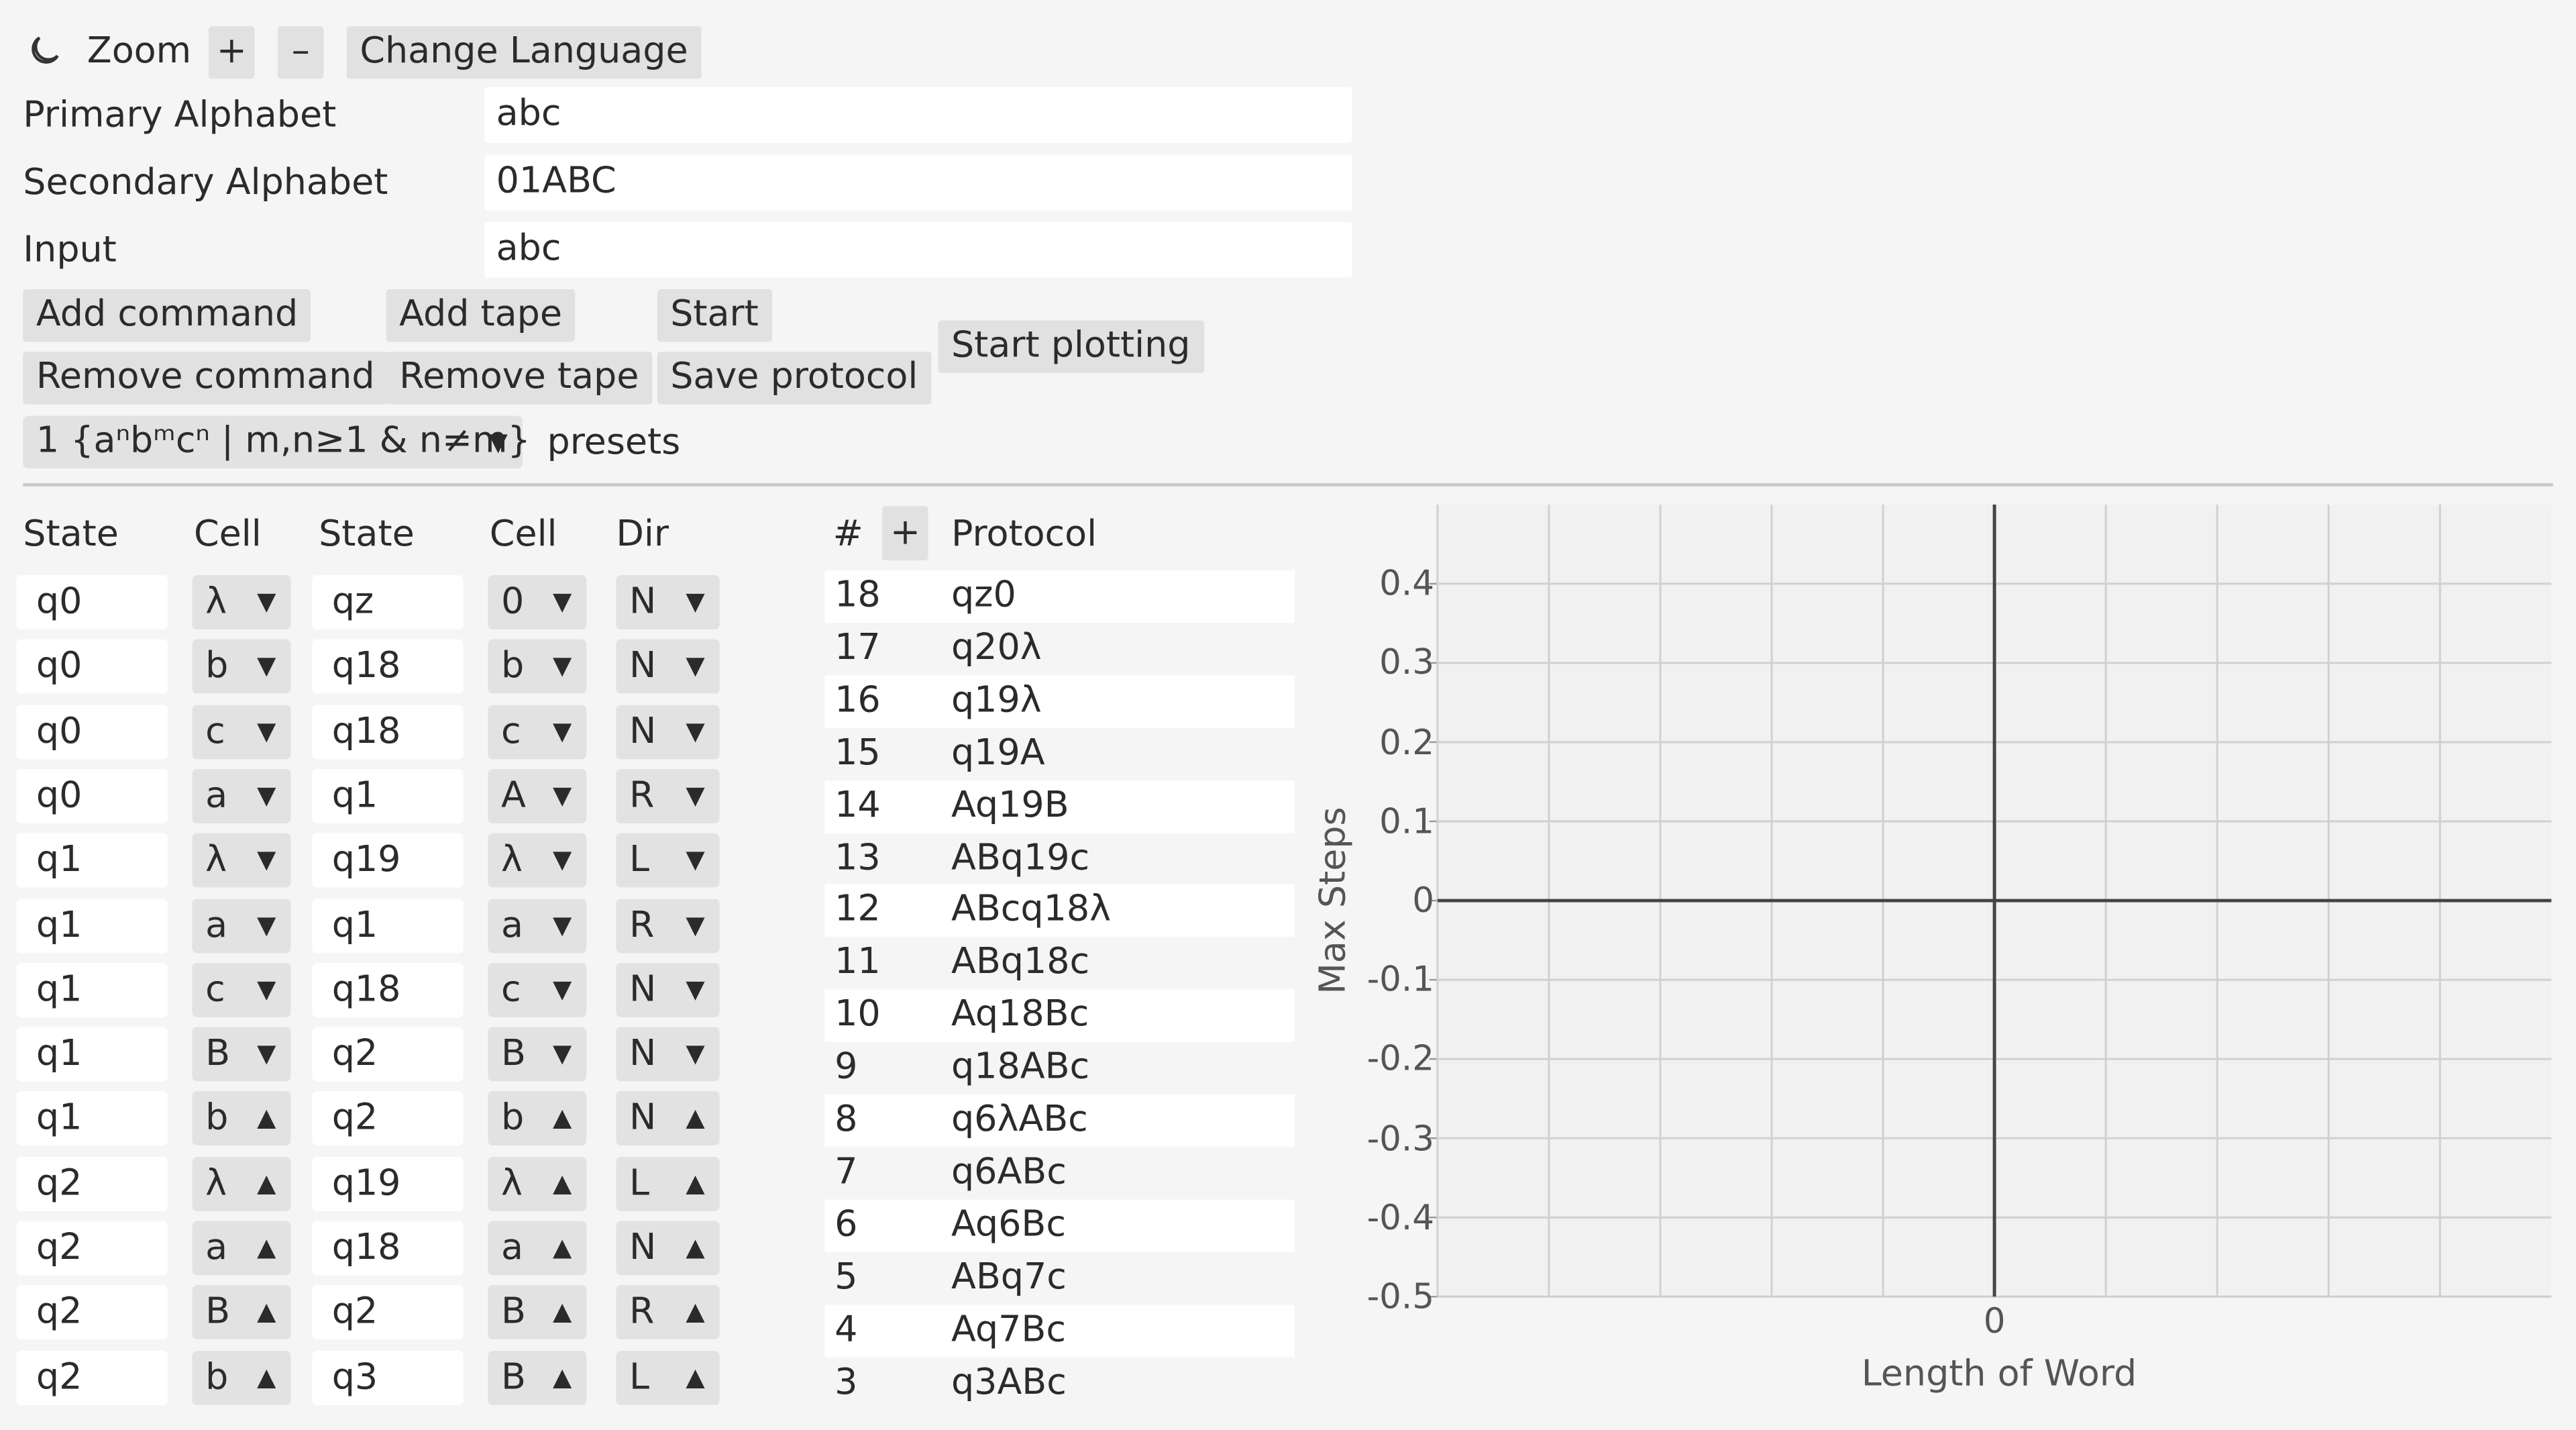 Image resolution: width=2576 pixels, height=1430 pixels. I want to click on y-axis-label: Max Steps, so click(1334, 901).